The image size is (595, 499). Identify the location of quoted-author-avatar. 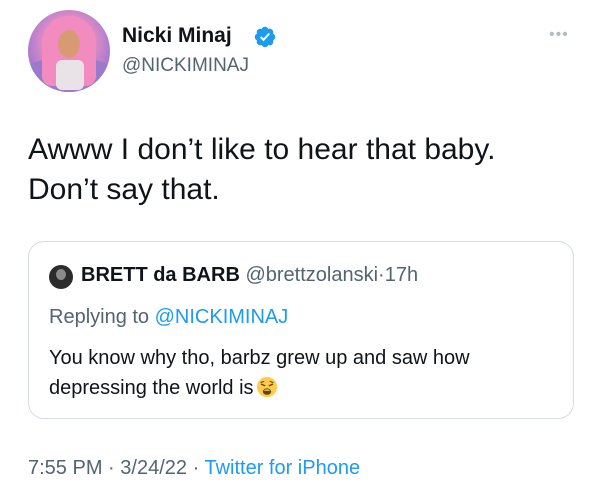
(61, 277).